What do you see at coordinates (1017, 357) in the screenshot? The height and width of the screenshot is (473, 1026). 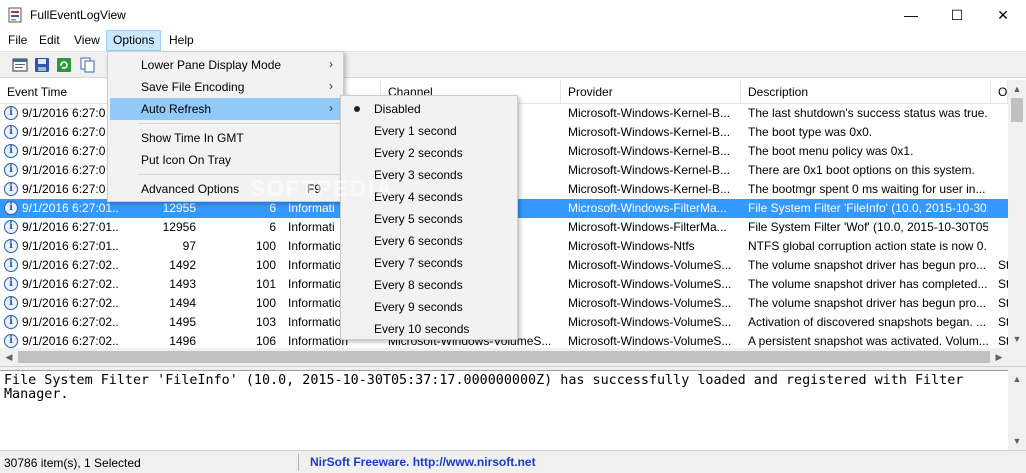 I see `scroll-corner` at bounding box center [1017, 357].